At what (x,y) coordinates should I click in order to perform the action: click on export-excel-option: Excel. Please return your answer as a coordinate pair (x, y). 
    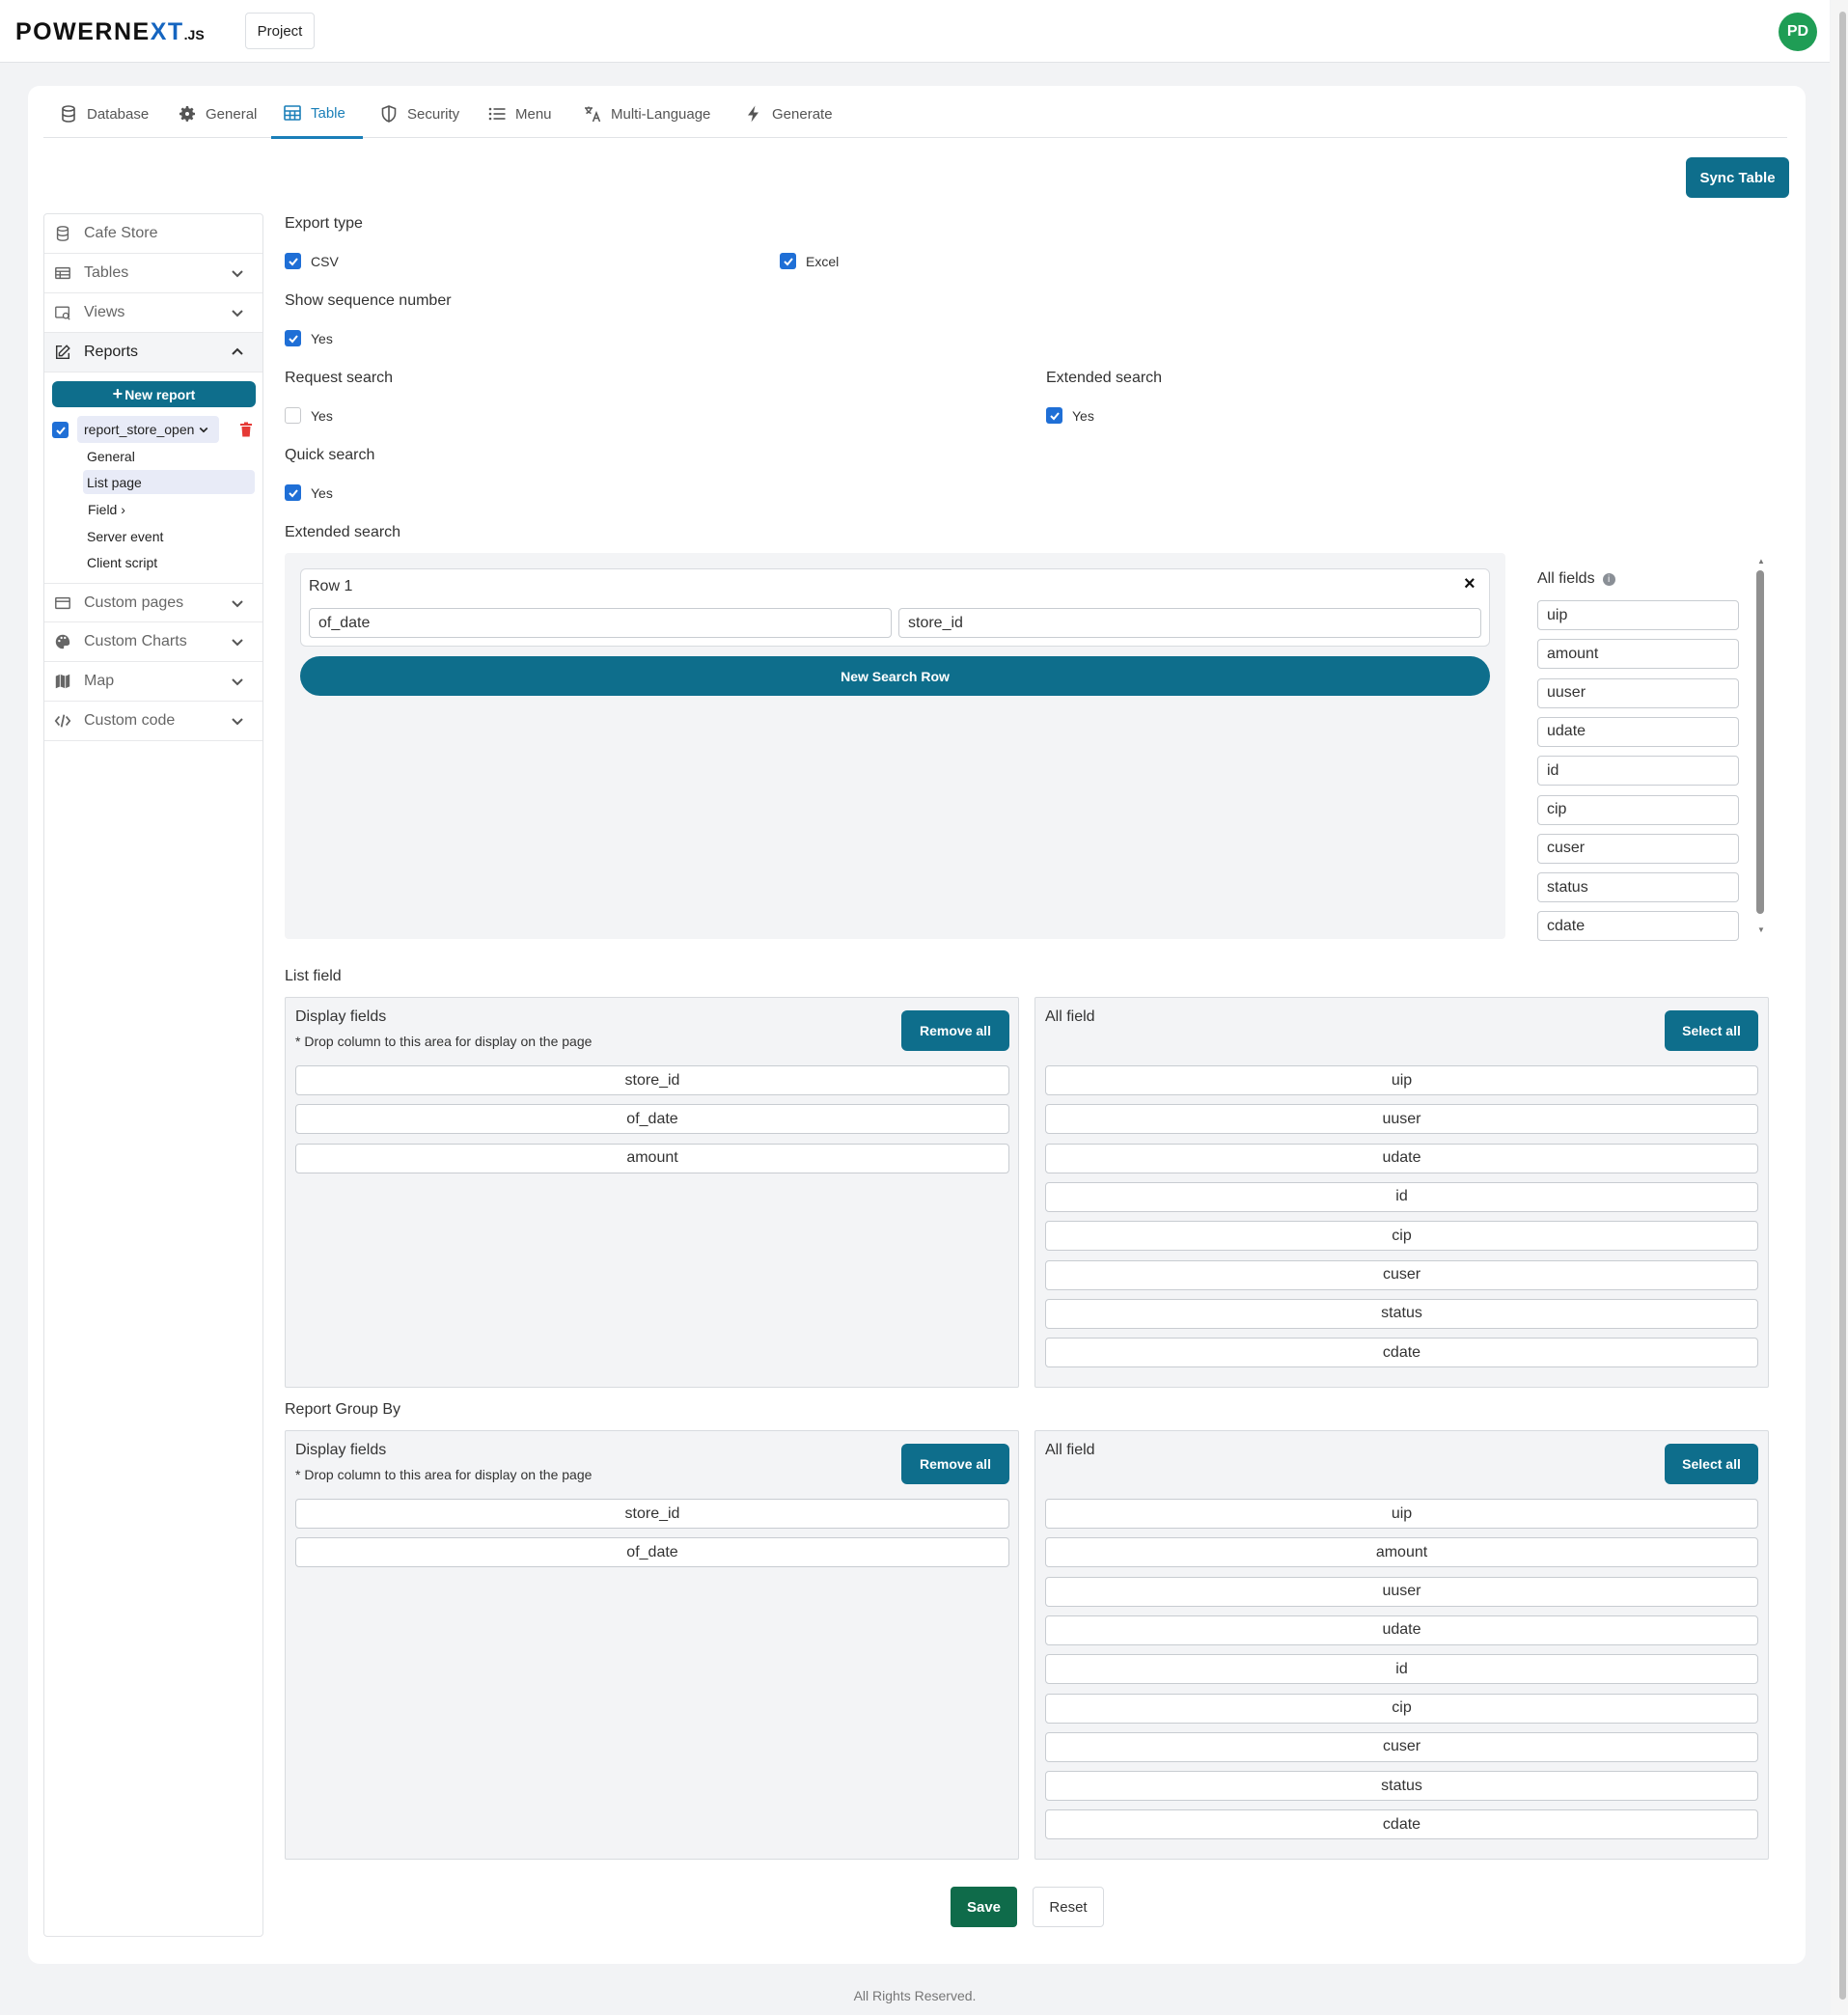
    Looking at the image, I should click on (809, 261).